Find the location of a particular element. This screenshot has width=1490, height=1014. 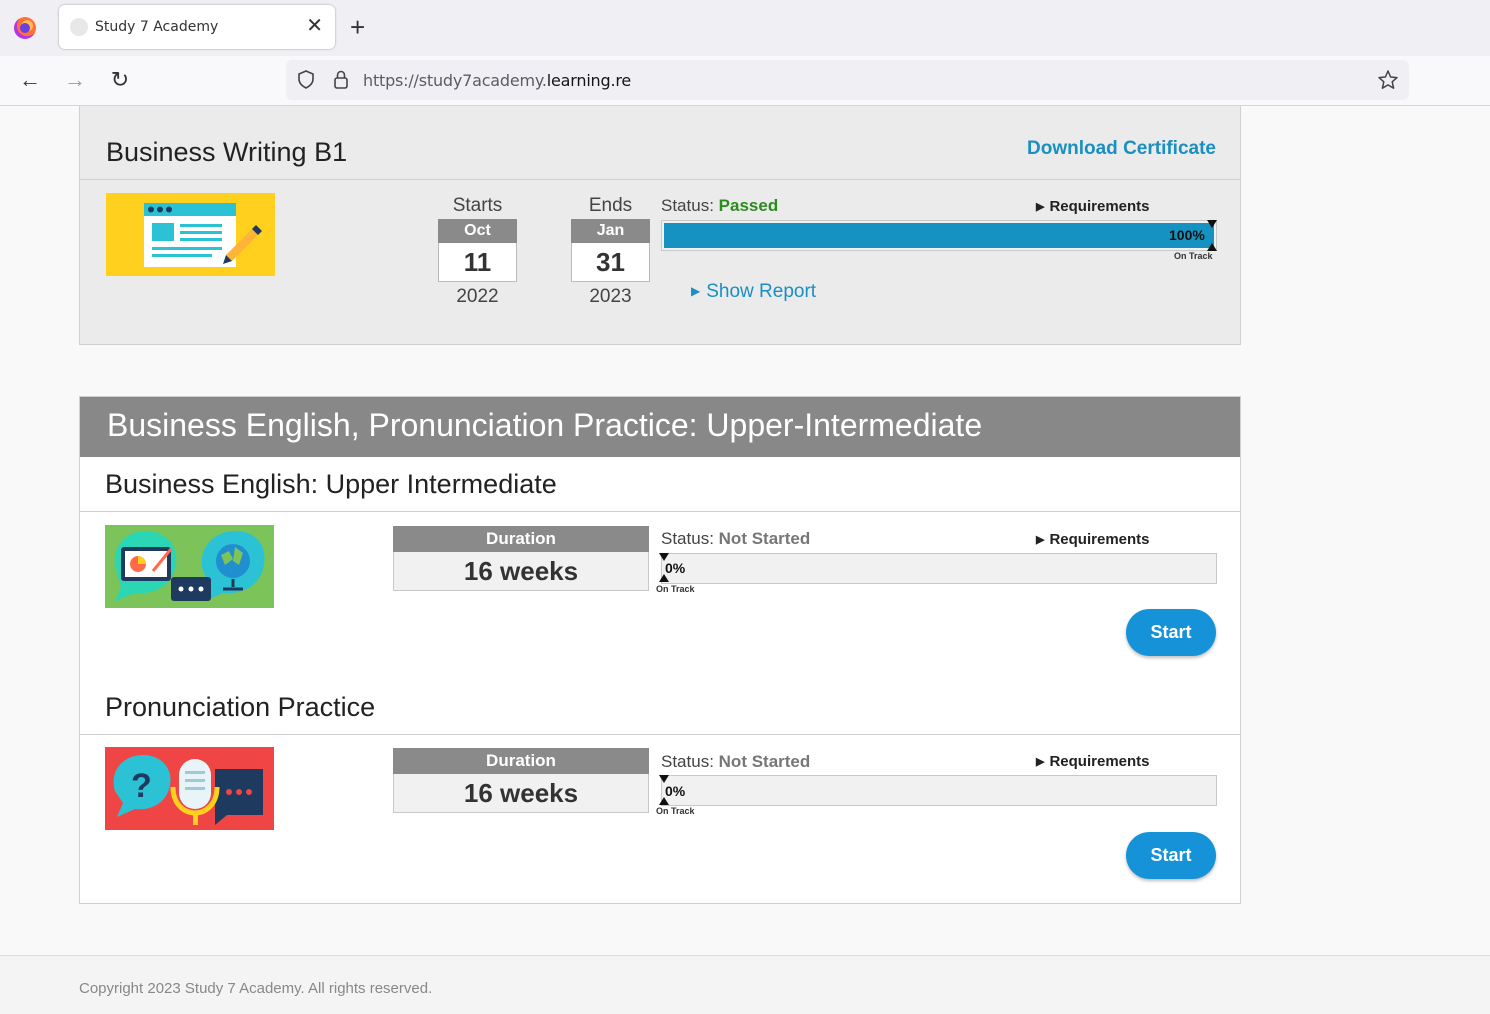

browser-nav-bar: ← → ↻ https://study7academy.learning.re is located at coordinates (745, 81).